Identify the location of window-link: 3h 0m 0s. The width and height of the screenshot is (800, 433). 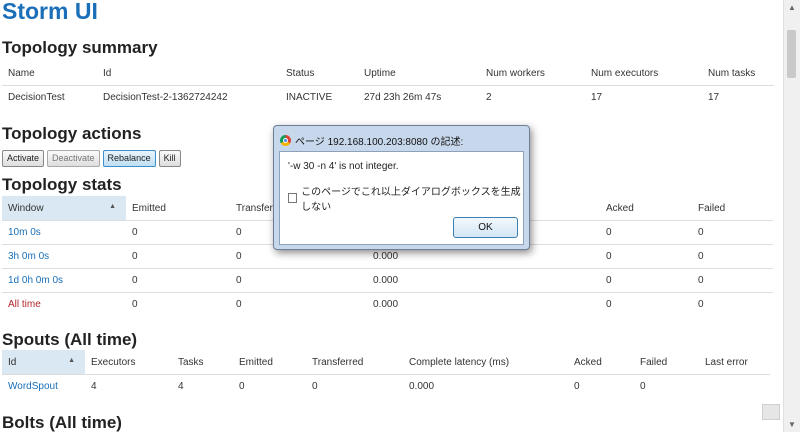
(64, 256).